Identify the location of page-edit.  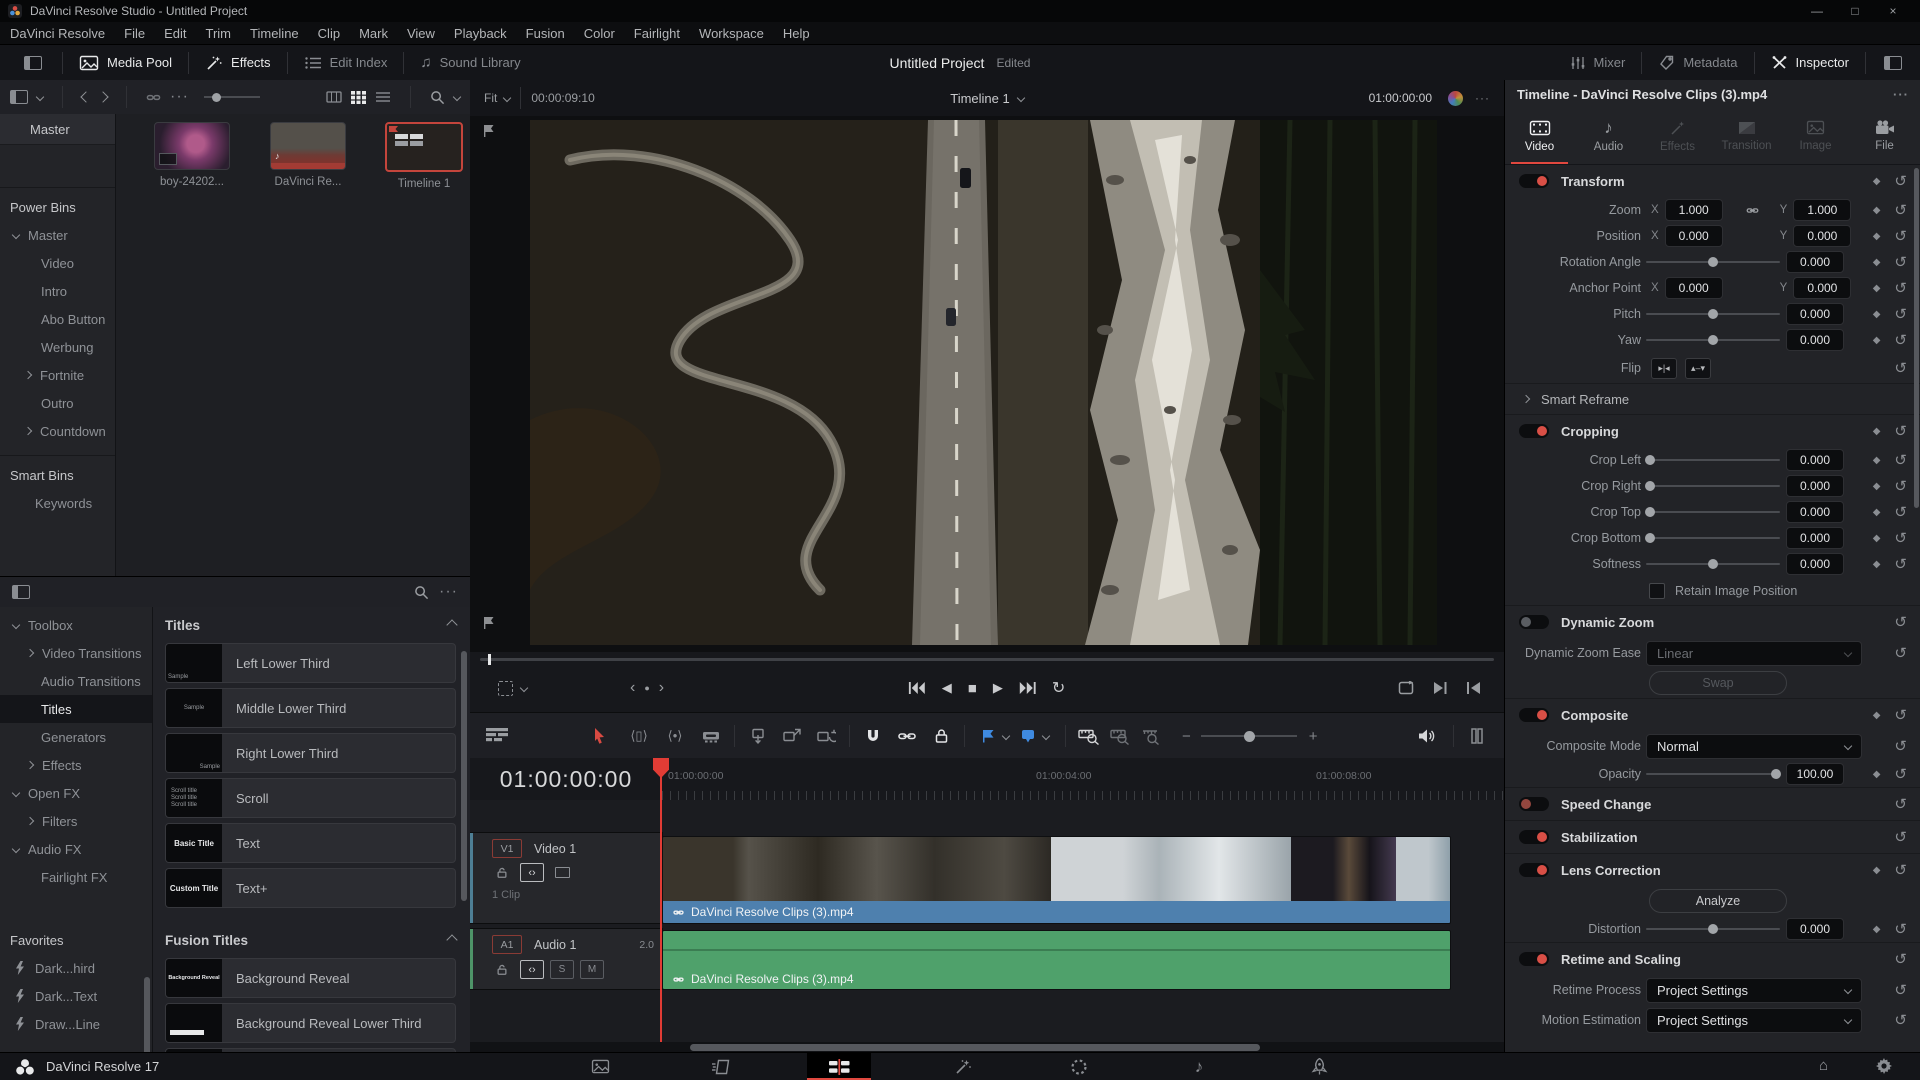
(839, 1066).